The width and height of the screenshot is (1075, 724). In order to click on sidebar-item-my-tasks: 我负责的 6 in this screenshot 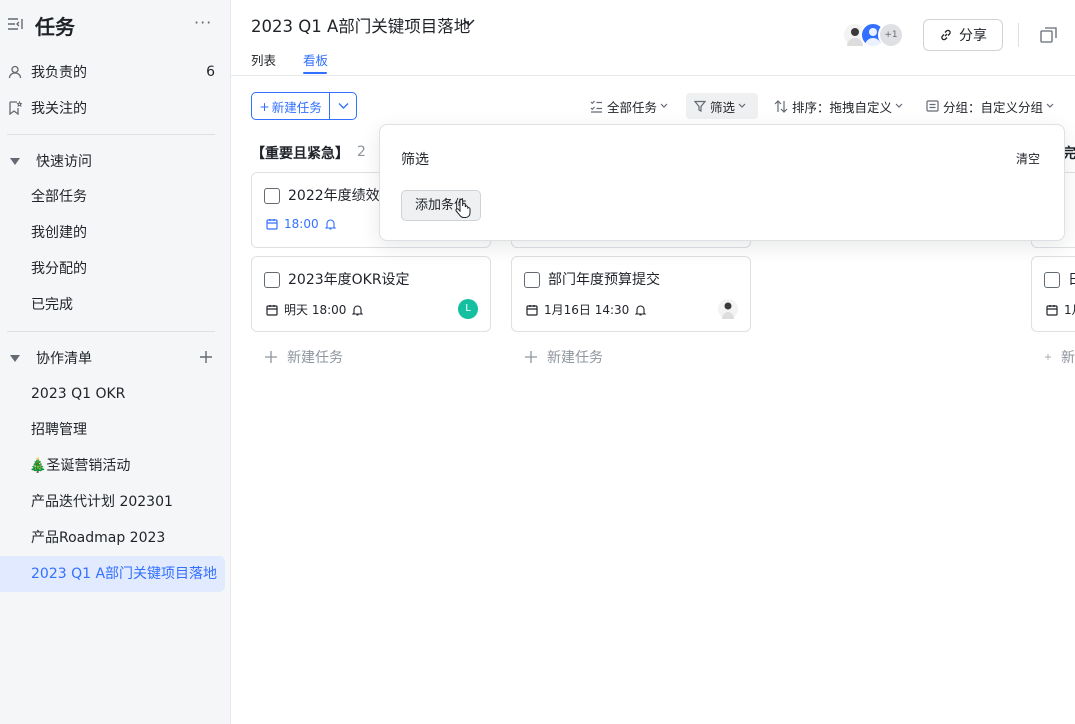, I will do `click(115, 72)`.